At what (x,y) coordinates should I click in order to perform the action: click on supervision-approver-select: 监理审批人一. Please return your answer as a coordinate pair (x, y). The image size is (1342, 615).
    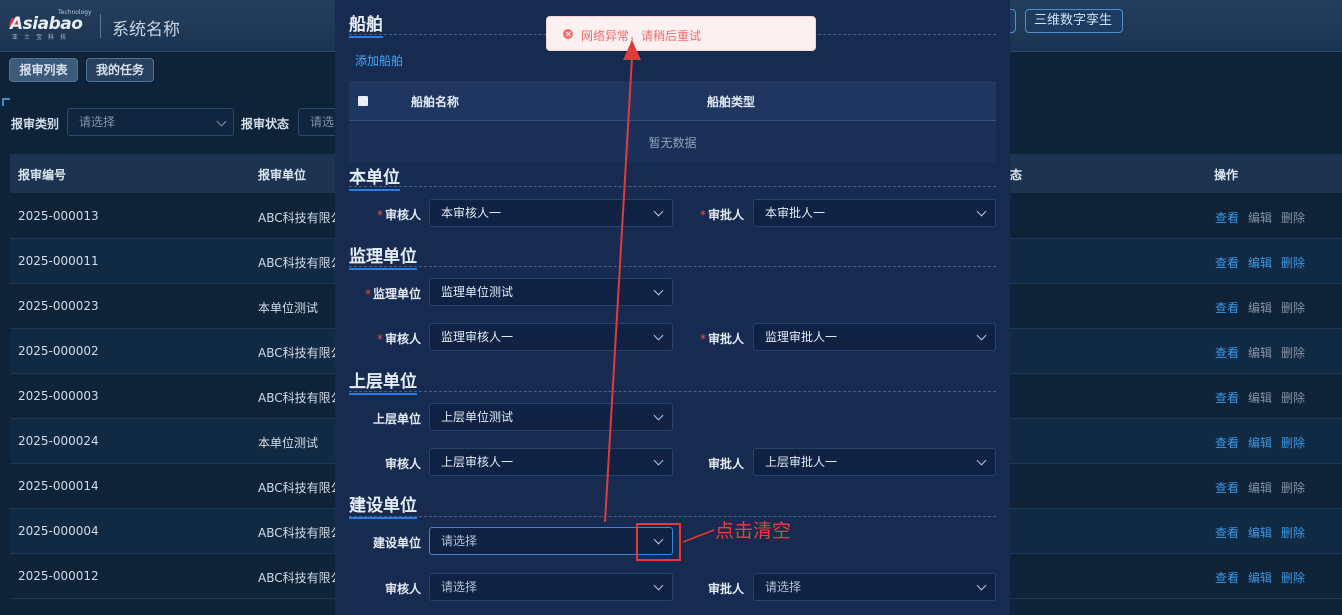
    Looking at the image, I should click on (874, 337).